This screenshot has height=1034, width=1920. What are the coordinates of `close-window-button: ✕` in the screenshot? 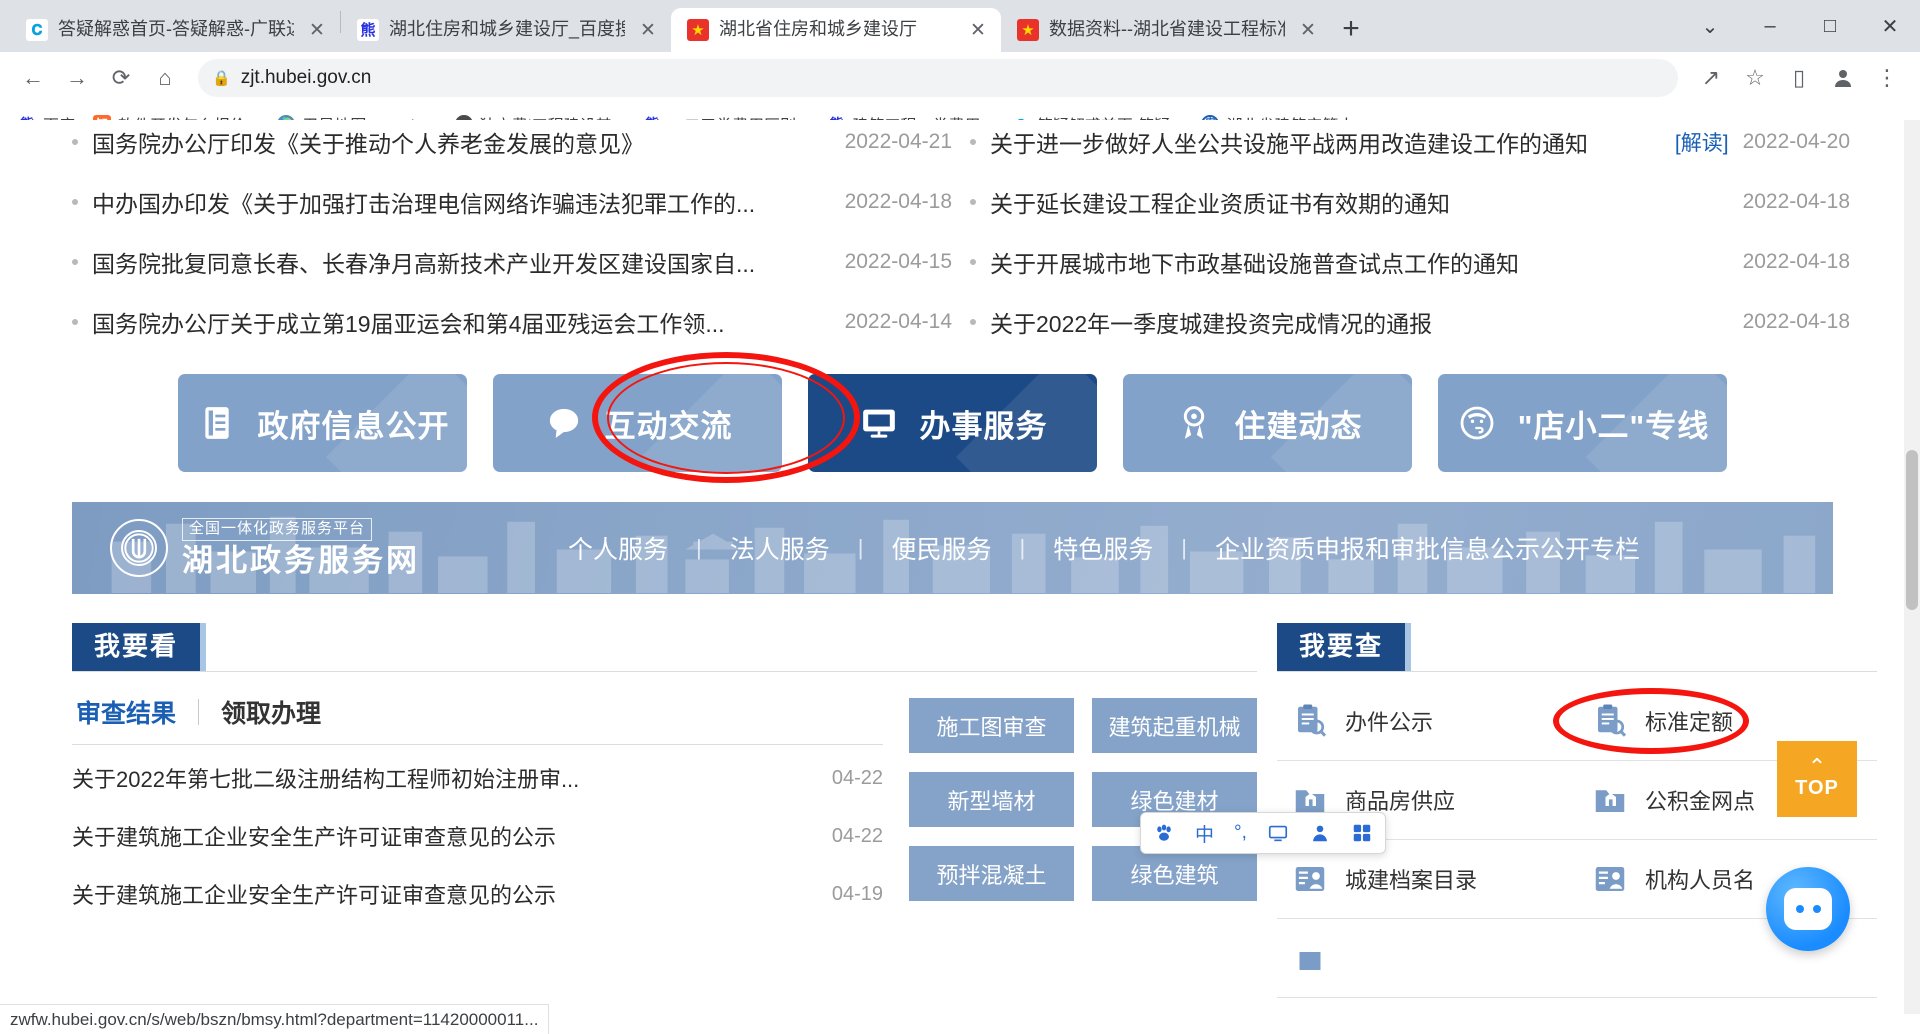 It's located at (1890, 26).